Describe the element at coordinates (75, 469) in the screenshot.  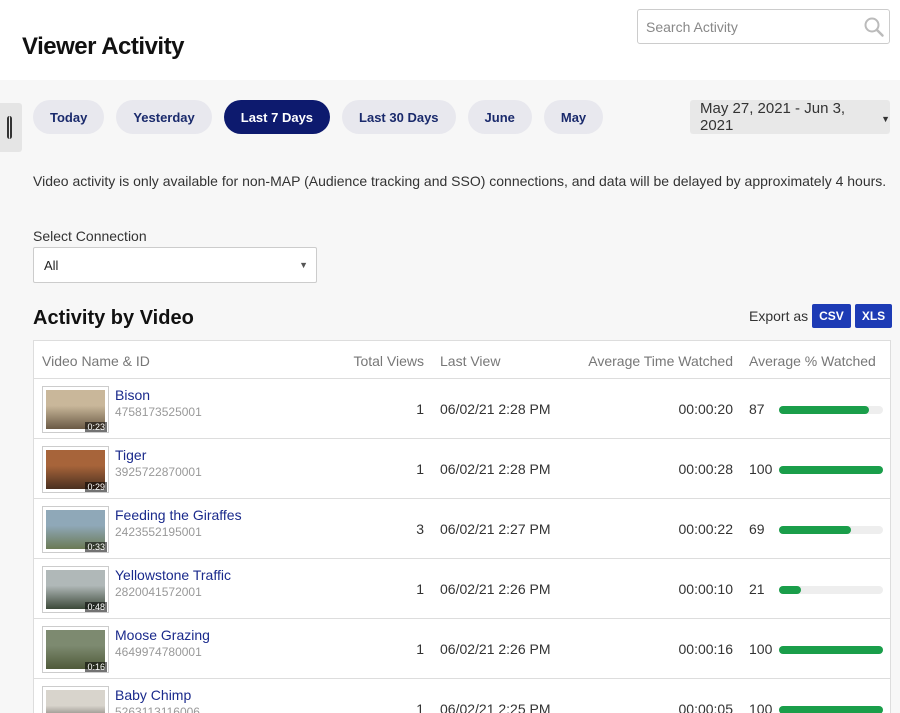
I see `video-thumbnail: 0:29` at that location.